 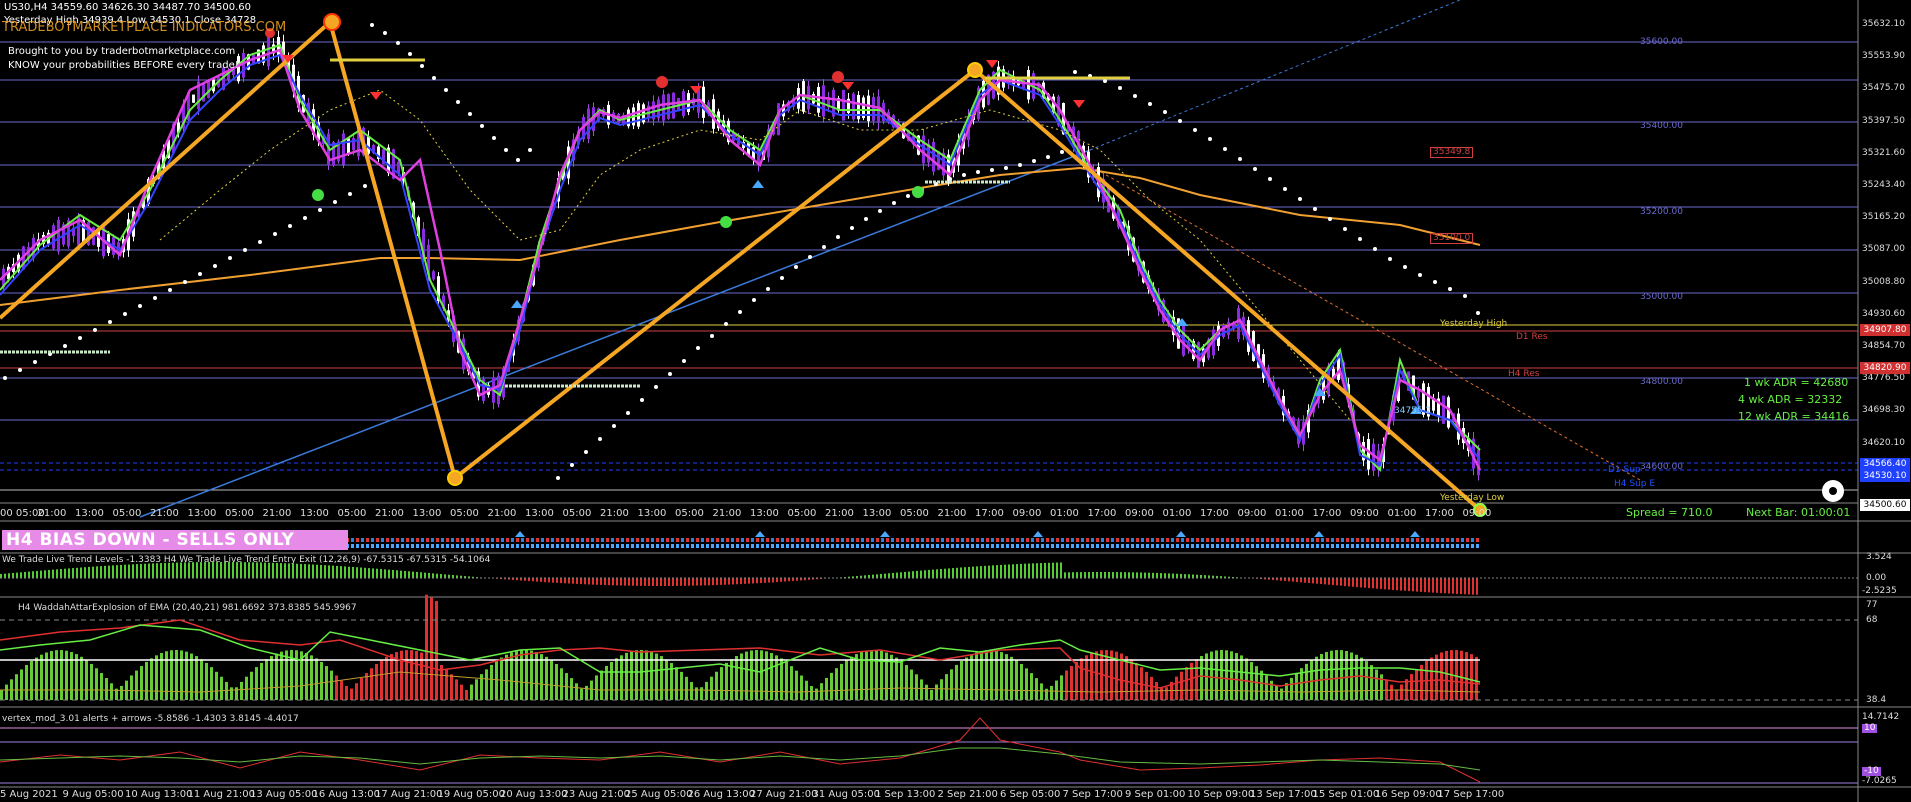 I want to click on next-bar-timer: Next Bar: 01:00:01, so click(x=1798, y=512).